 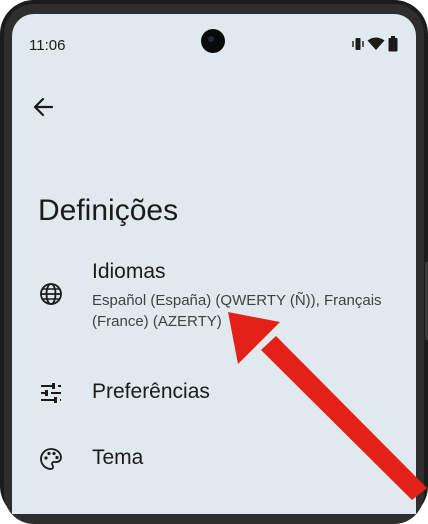 I want to click on settings-item-theme: Tema, so click(x=214, y=459).